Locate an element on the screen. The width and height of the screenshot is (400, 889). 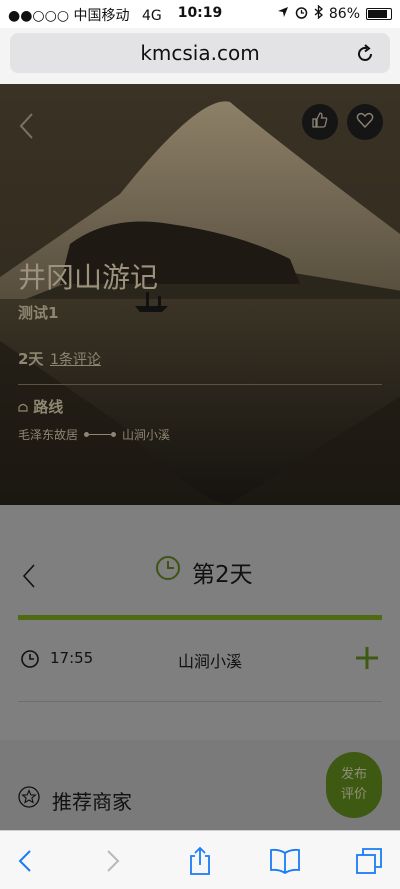
recommend-title: 推荐商家 is located at coordinates (92, 802).